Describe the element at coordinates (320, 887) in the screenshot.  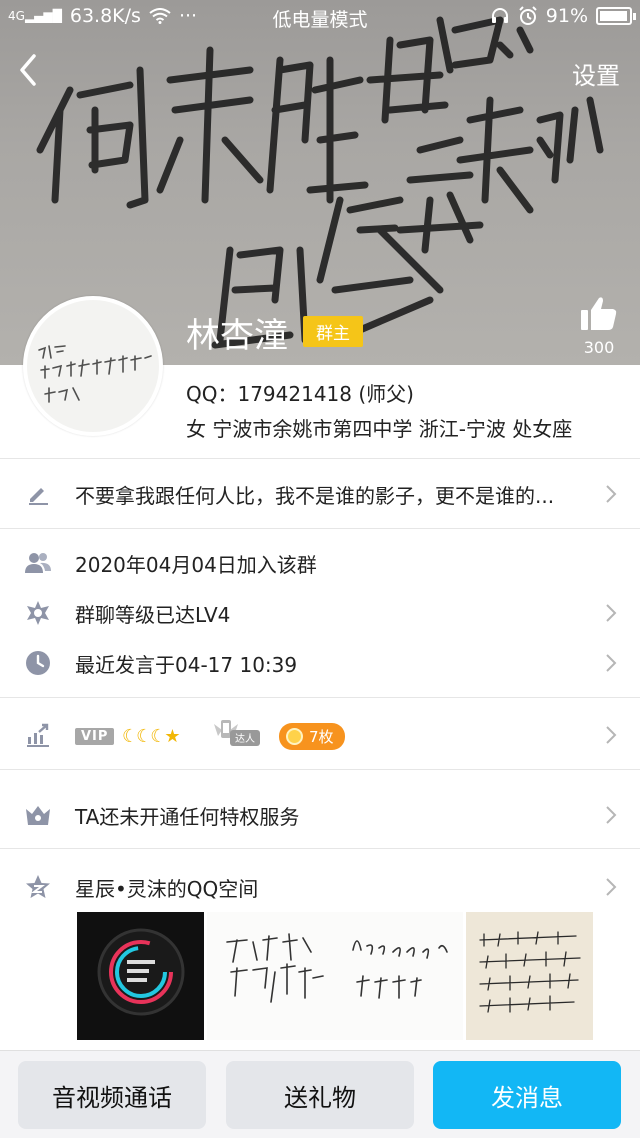
I see `qzone-row: 星辰•灵沫的QQ空间` at that location.